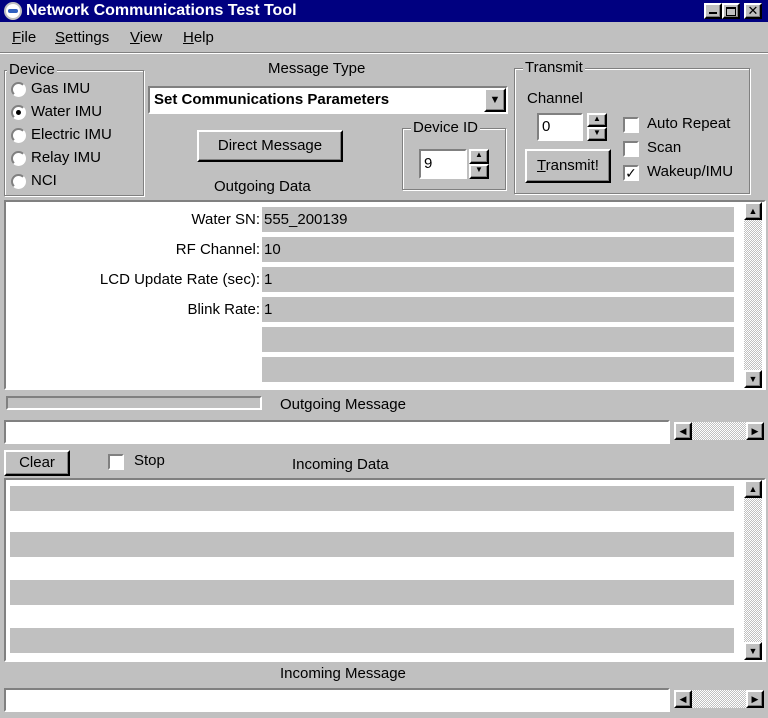 This screenshot has width=768, height=718. Describe the element at coordinates (18, 112) in the screenshot. I see `radio-water-imu` at that location.